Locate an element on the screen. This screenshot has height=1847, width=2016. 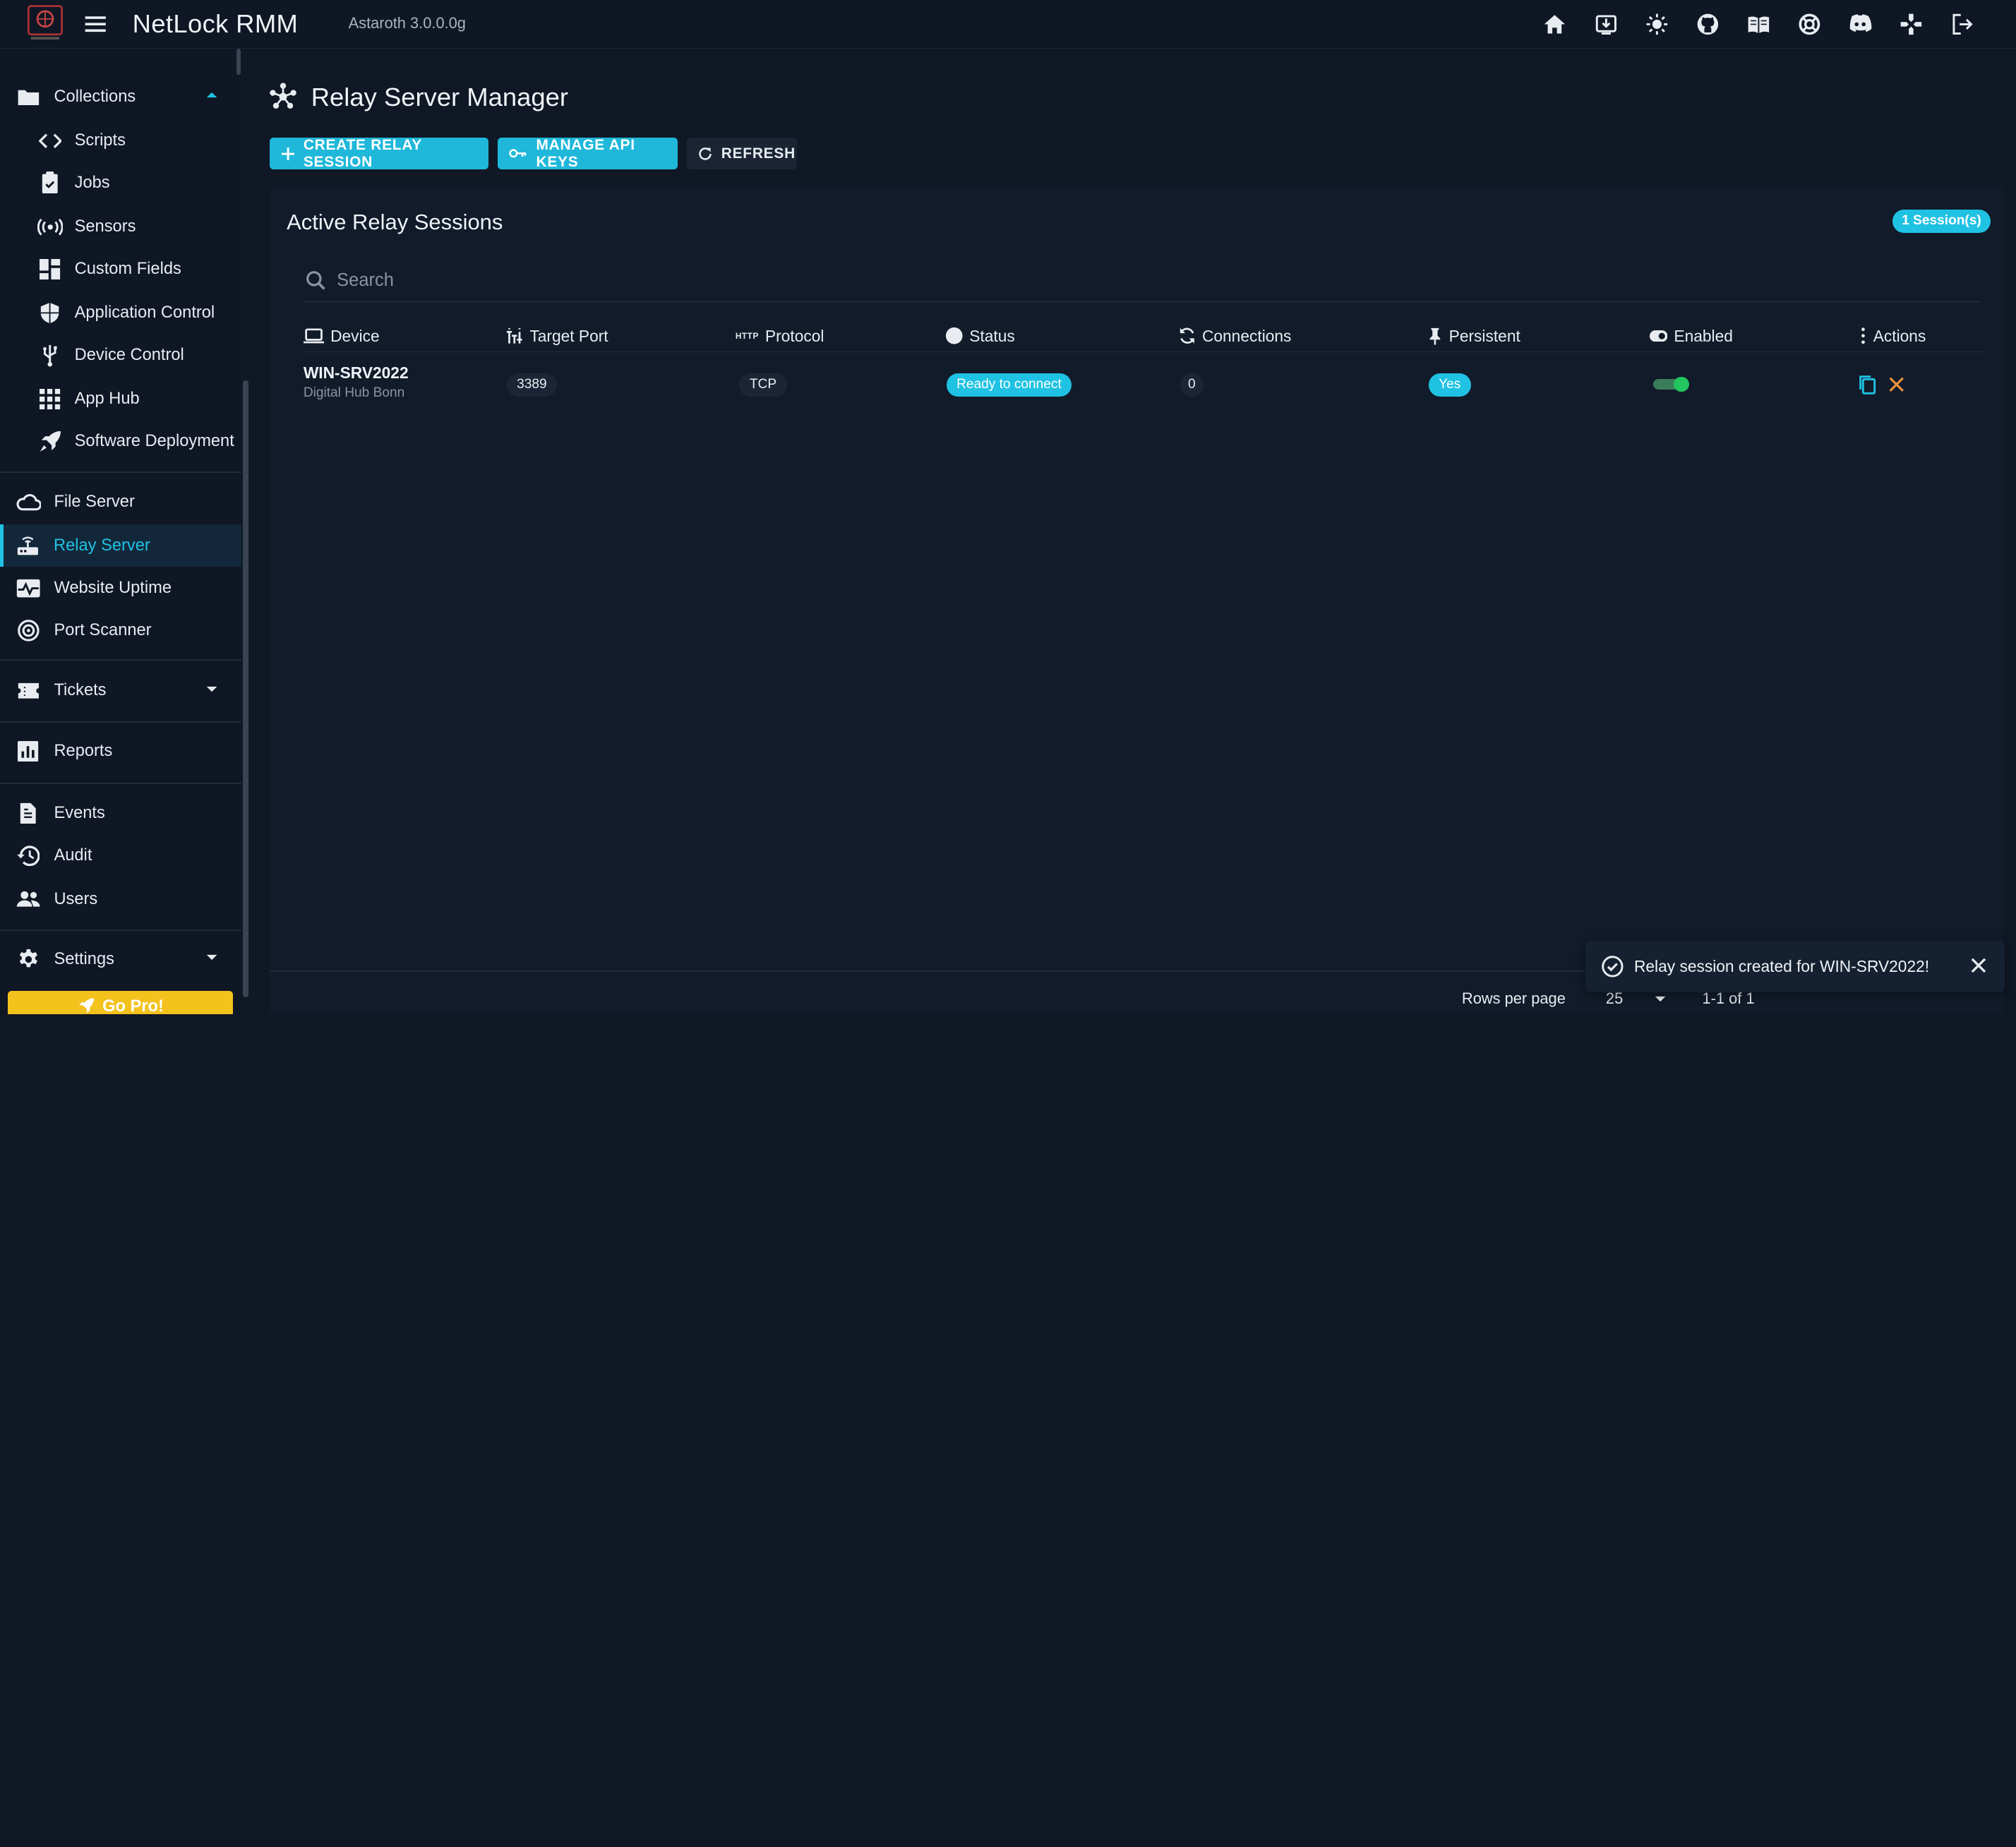
sidebar-item-label: Settings is located at coordinates (84, 959).